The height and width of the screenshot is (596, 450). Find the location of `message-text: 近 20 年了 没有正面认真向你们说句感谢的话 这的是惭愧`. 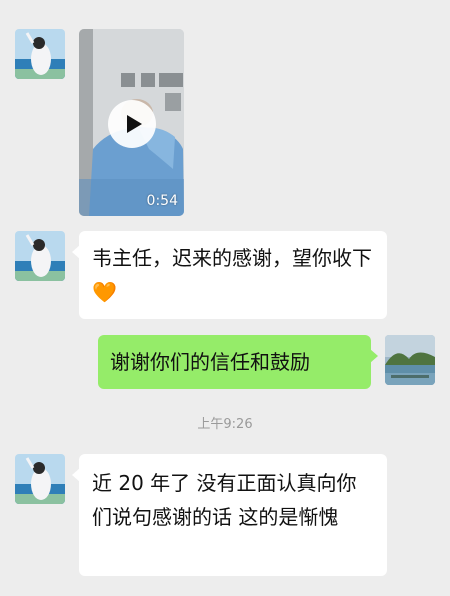

message-text: 近 20 年了 没有正面认真向你们说句感谢的话 这的是惭愧 is located at coordinates (224, 500).